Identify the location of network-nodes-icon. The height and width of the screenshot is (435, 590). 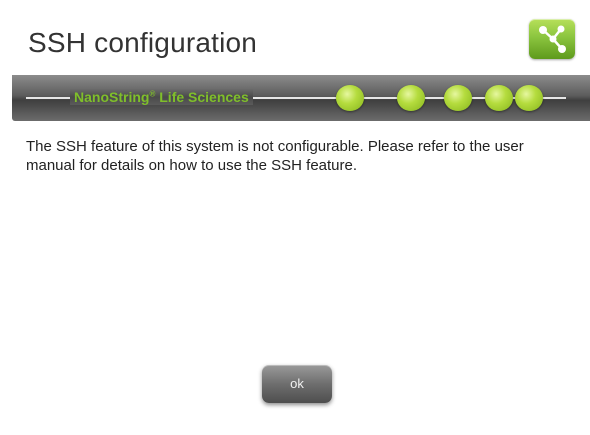
(552, 39).